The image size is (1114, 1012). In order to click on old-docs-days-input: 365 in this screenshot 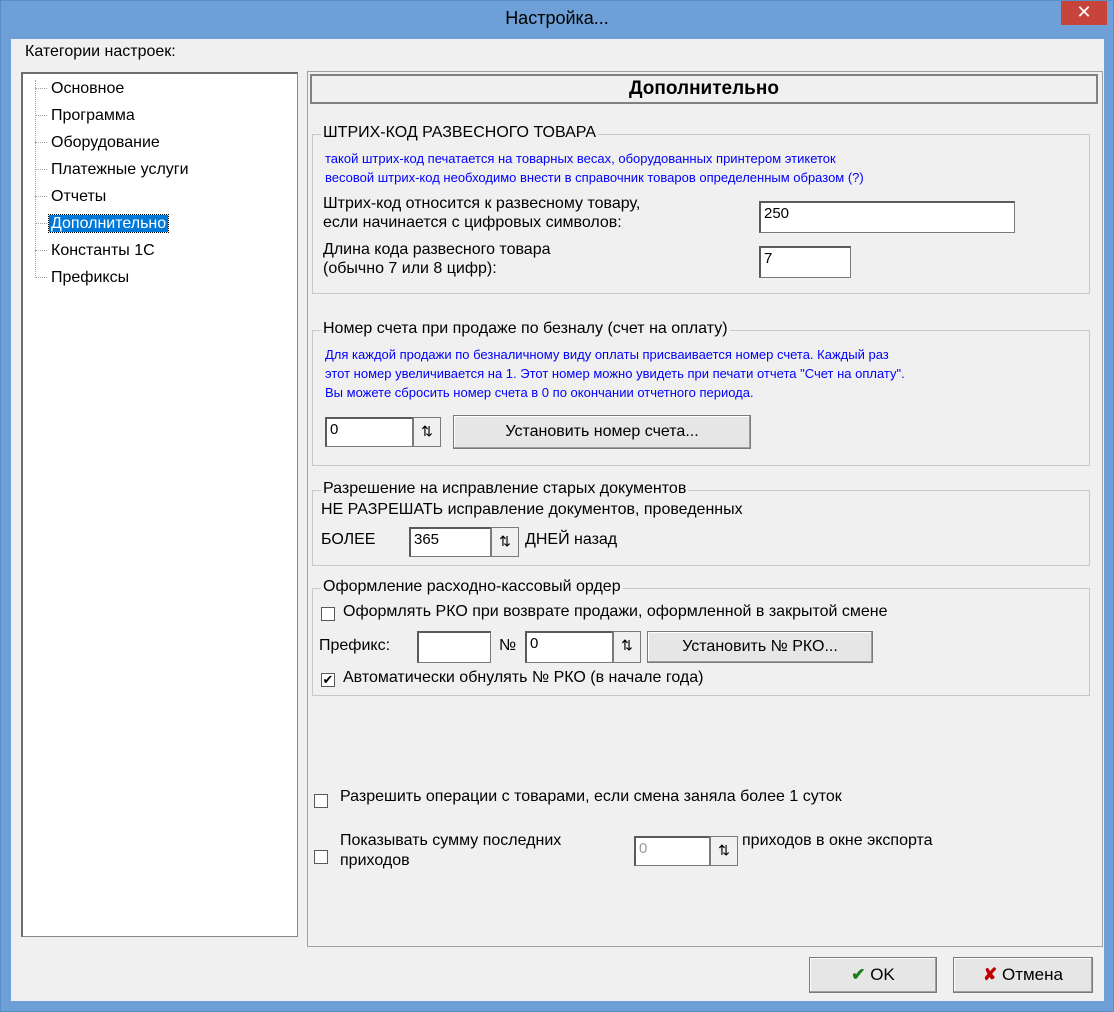, I will do `click(450, 542)`.